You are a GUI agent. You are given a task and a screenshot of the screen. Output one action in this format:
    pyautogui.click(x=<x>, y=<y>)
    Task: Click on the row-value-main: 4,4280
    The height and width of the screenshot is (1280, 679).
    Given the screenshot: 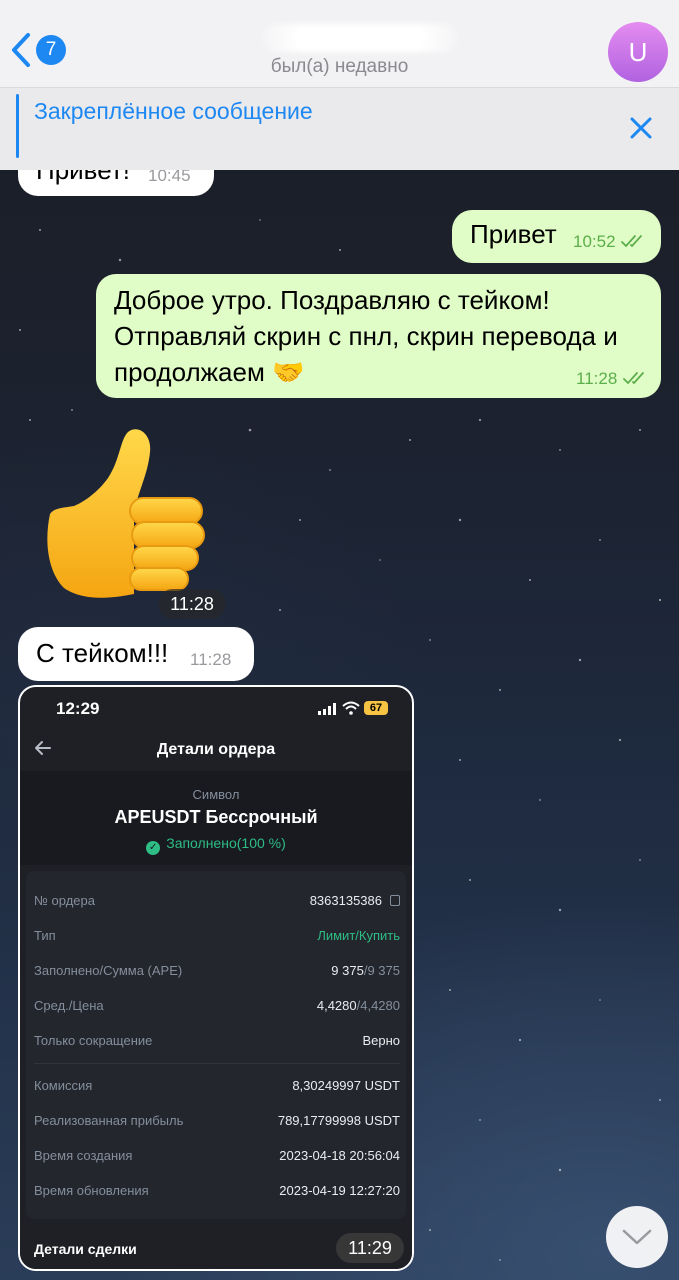 What is the action you would take?
    pyautogui.click(x=336, y=1005)
    